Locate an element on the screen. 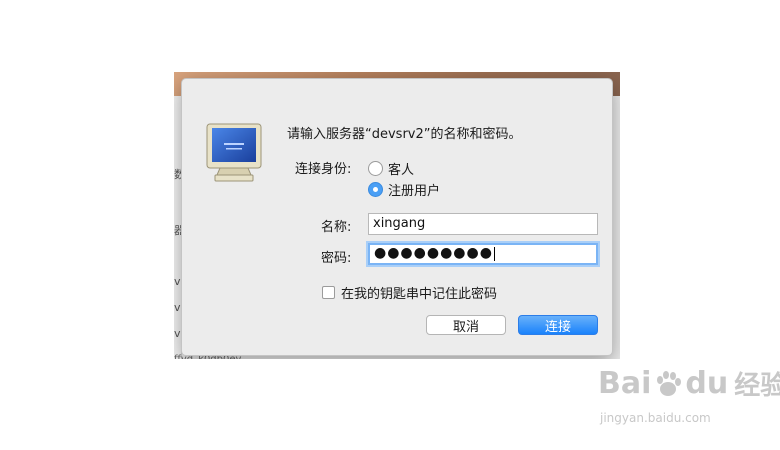  watermark-url: jingyan.baidu.com is located at coordinates (655, 418).